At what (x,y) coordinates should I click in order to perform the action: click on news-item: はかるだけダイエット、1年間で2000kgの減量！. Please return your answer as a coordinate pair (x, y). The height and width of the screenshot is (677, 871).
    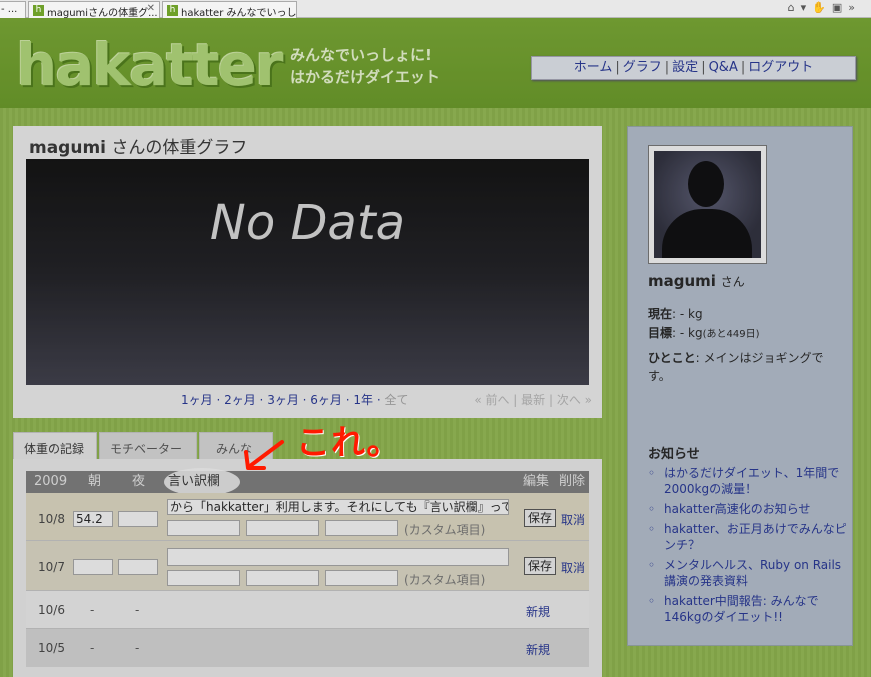
    Looking at the image, I should click on (748, 481).